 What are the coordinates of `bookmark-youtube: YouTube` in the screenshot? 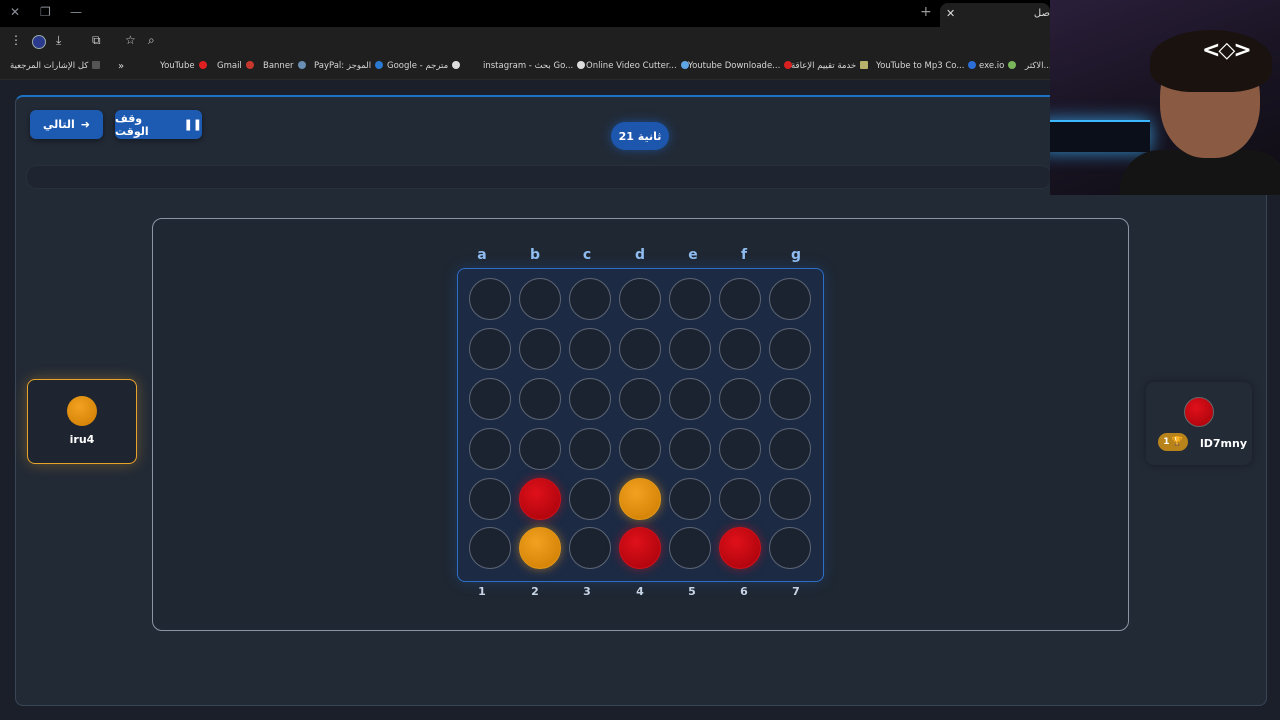 It's located at (183, 66).